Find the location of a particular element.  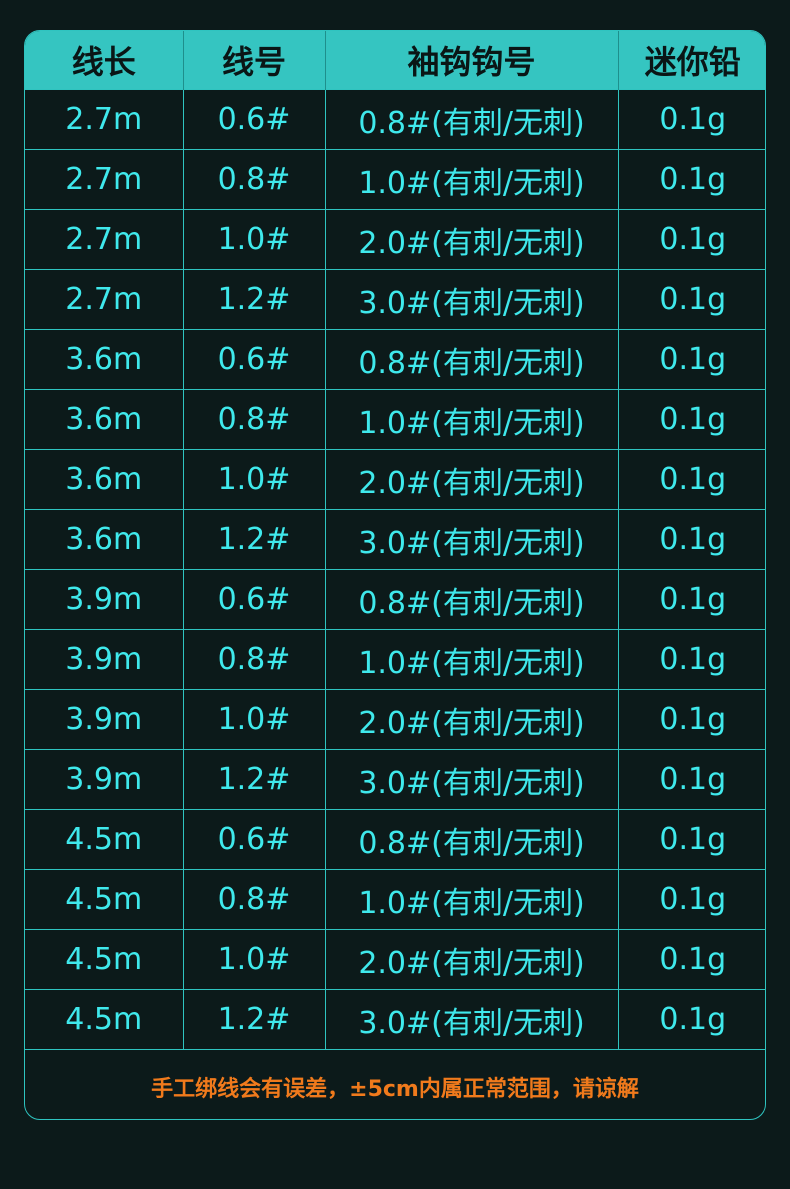

table-row: 4.5m 1.0# 2.0#(有刺/无刺) 0.1g is located at coordinates (395, 959).